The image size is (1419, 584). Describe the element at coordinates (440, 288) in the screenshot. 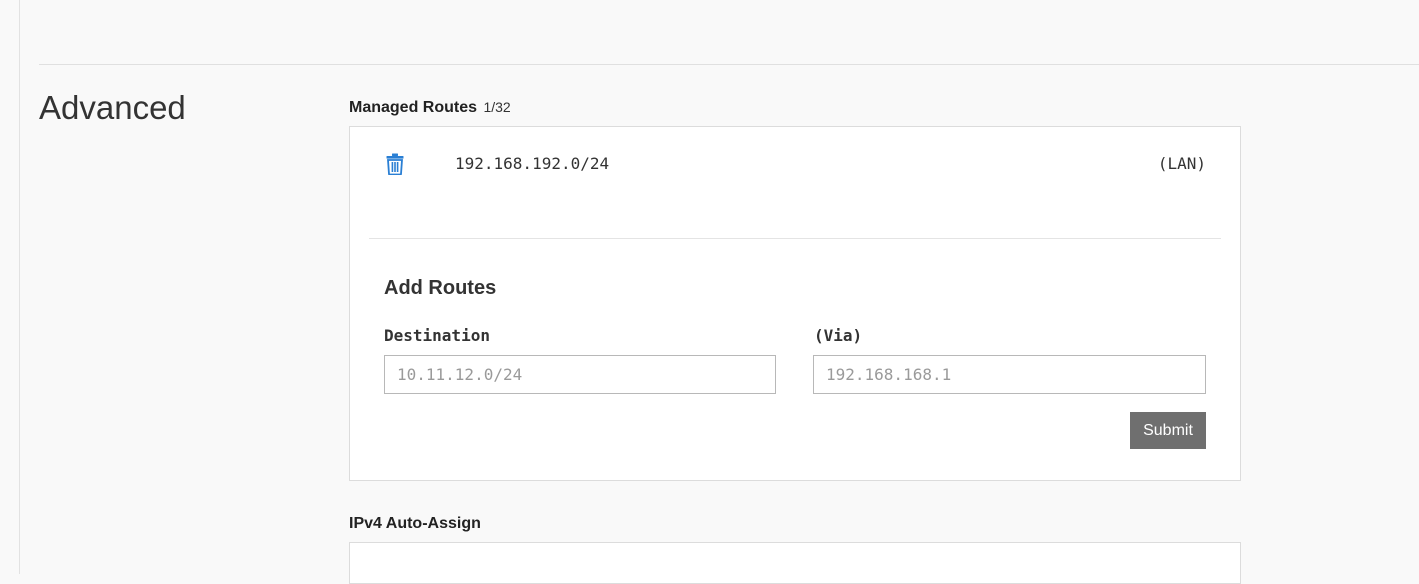

I see `add-routes-title: Add Routes` at that location.